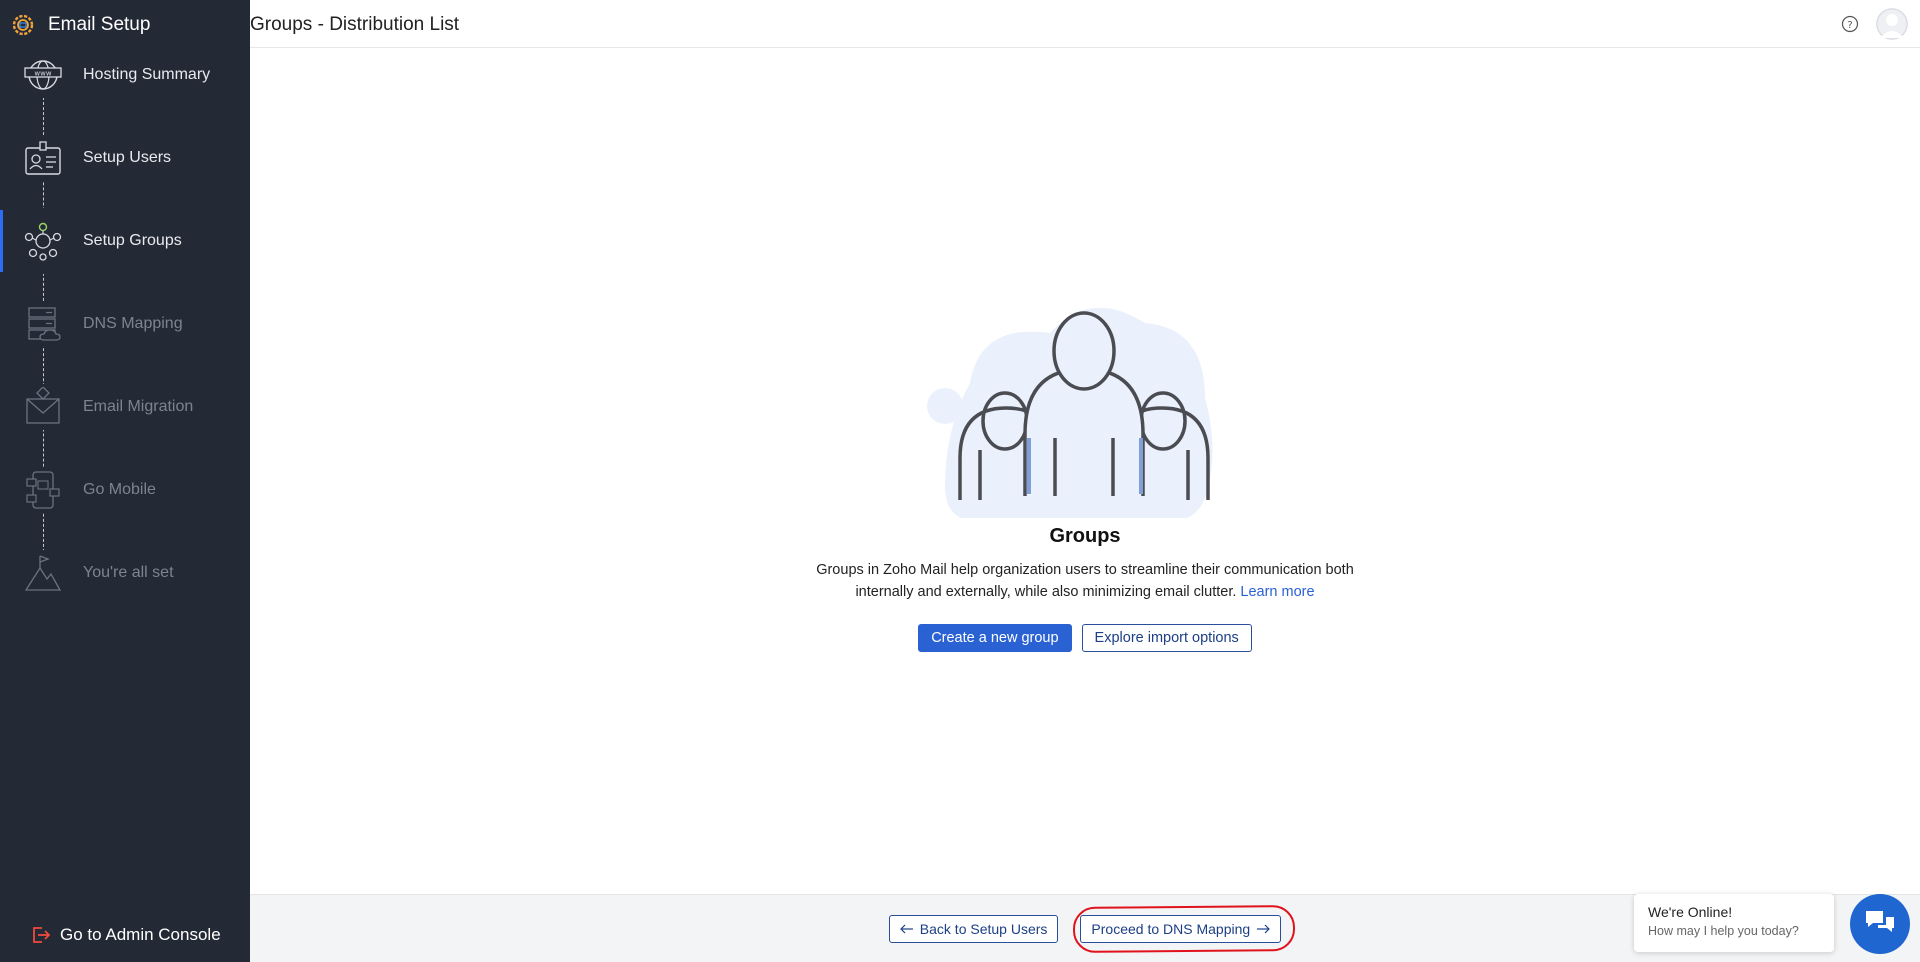 This screenshot has height=962, width=1920. Describe the element at coordinates (1171, 929) in the screenshot. I see `proceed-button-label: Proceed to DNS Mapping` at that location.